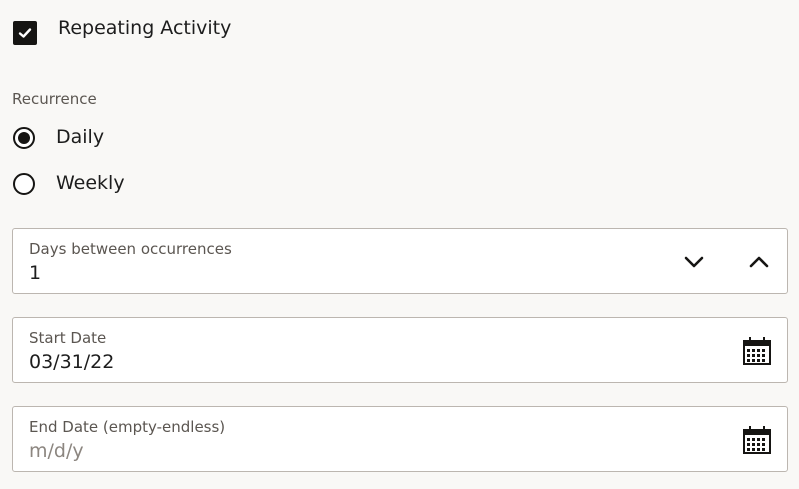  What do you see at coordinates (400, 350) in the screenshot?
I see `start-date-field: Start Date` at bounding box center [400, 350].